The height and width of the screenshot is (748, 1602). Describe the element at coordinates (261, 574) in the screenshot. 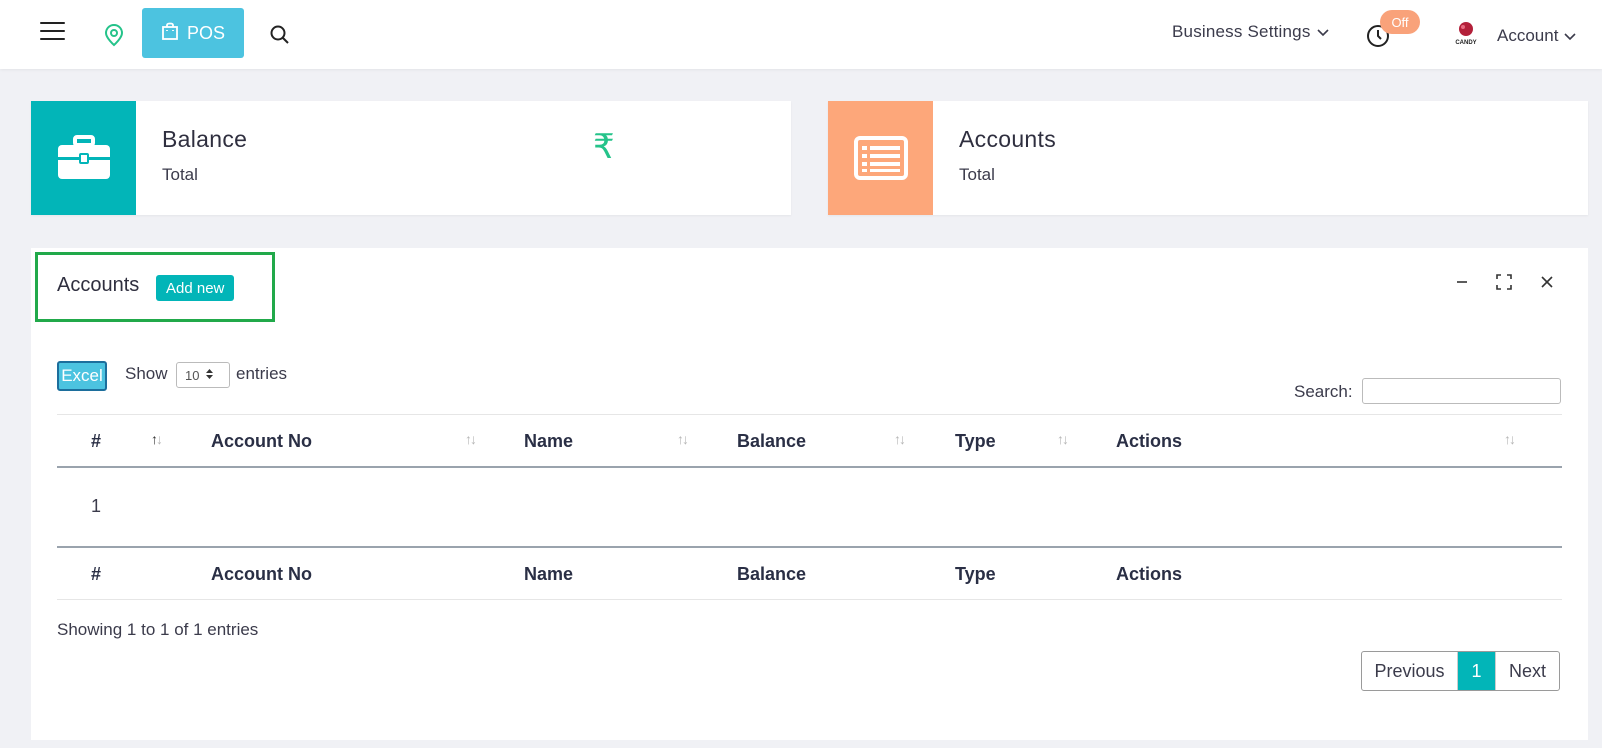

I see `col-footer-account-no: Account No` at that location.